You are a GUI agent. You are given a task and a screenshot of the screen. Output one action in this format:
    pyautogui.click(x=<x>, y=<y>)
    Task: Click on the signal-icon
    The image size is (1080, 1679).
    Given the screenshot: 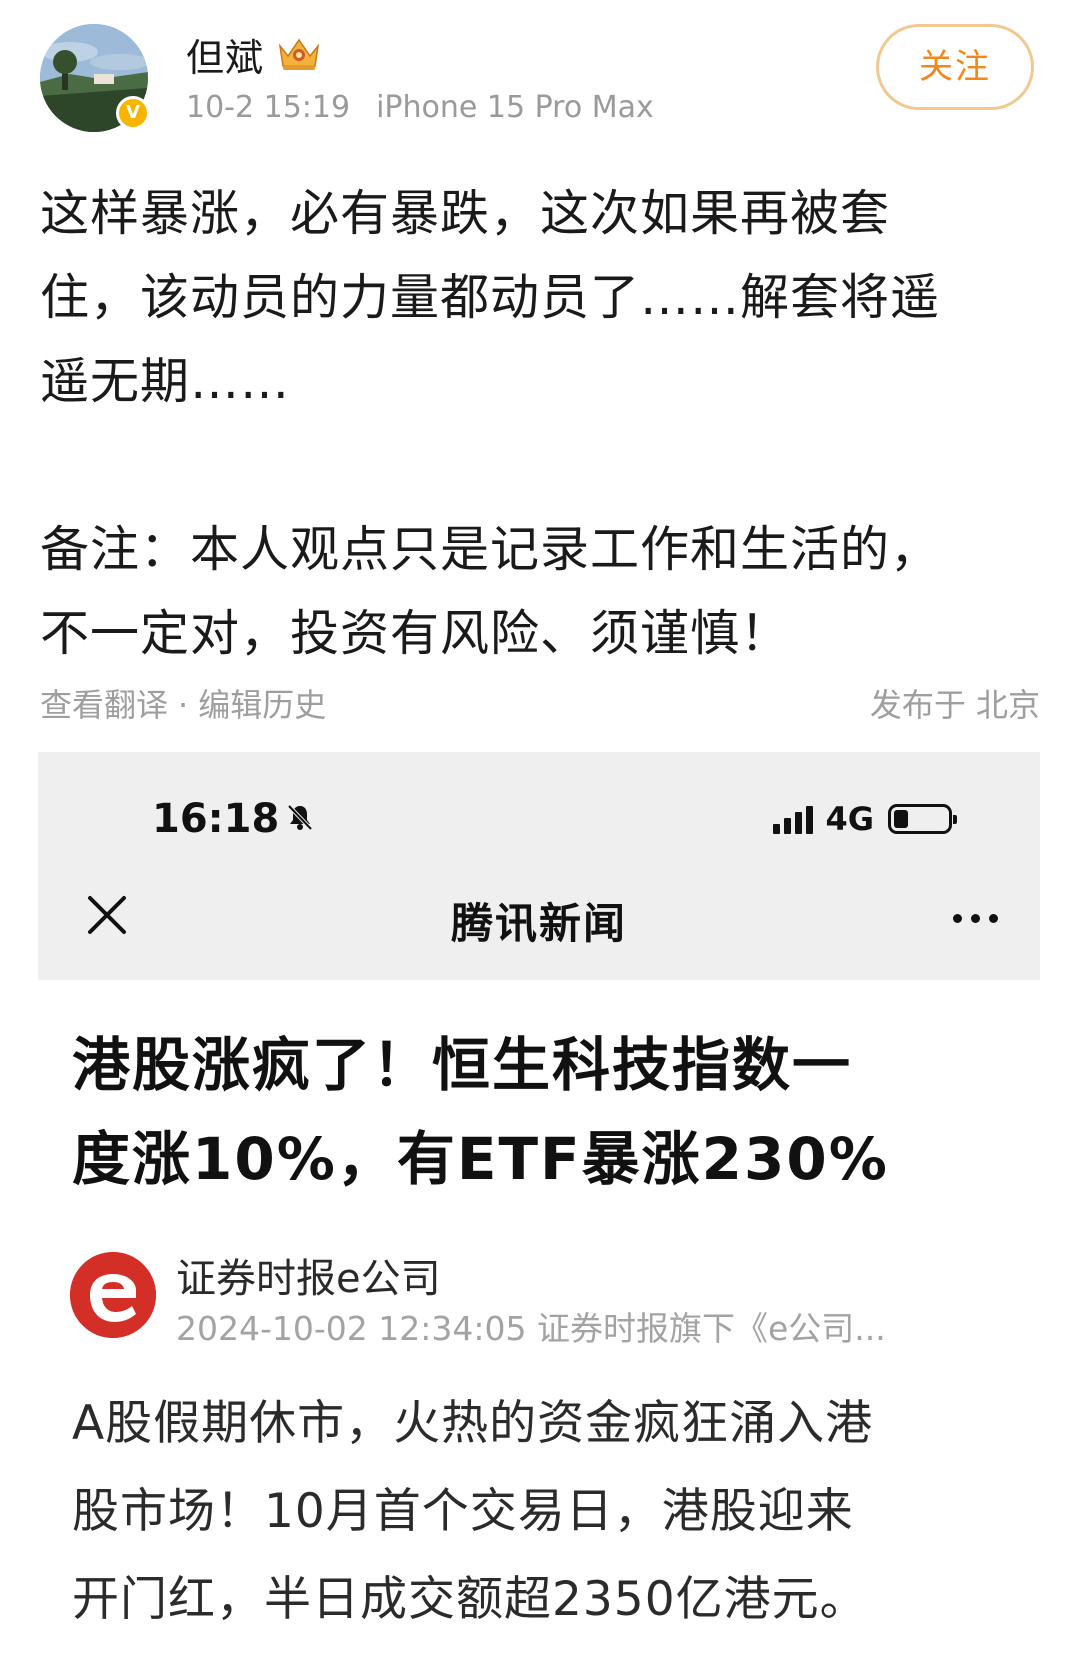 What is the action you would take?
    pyautogui.click(x=795, y=819)
    